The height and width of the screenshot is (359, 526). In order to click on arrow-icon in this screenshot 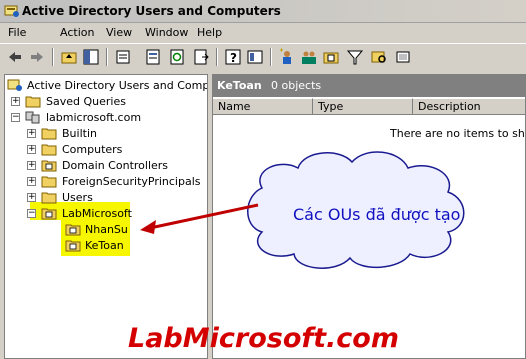, I will do `click(199, 218)`.